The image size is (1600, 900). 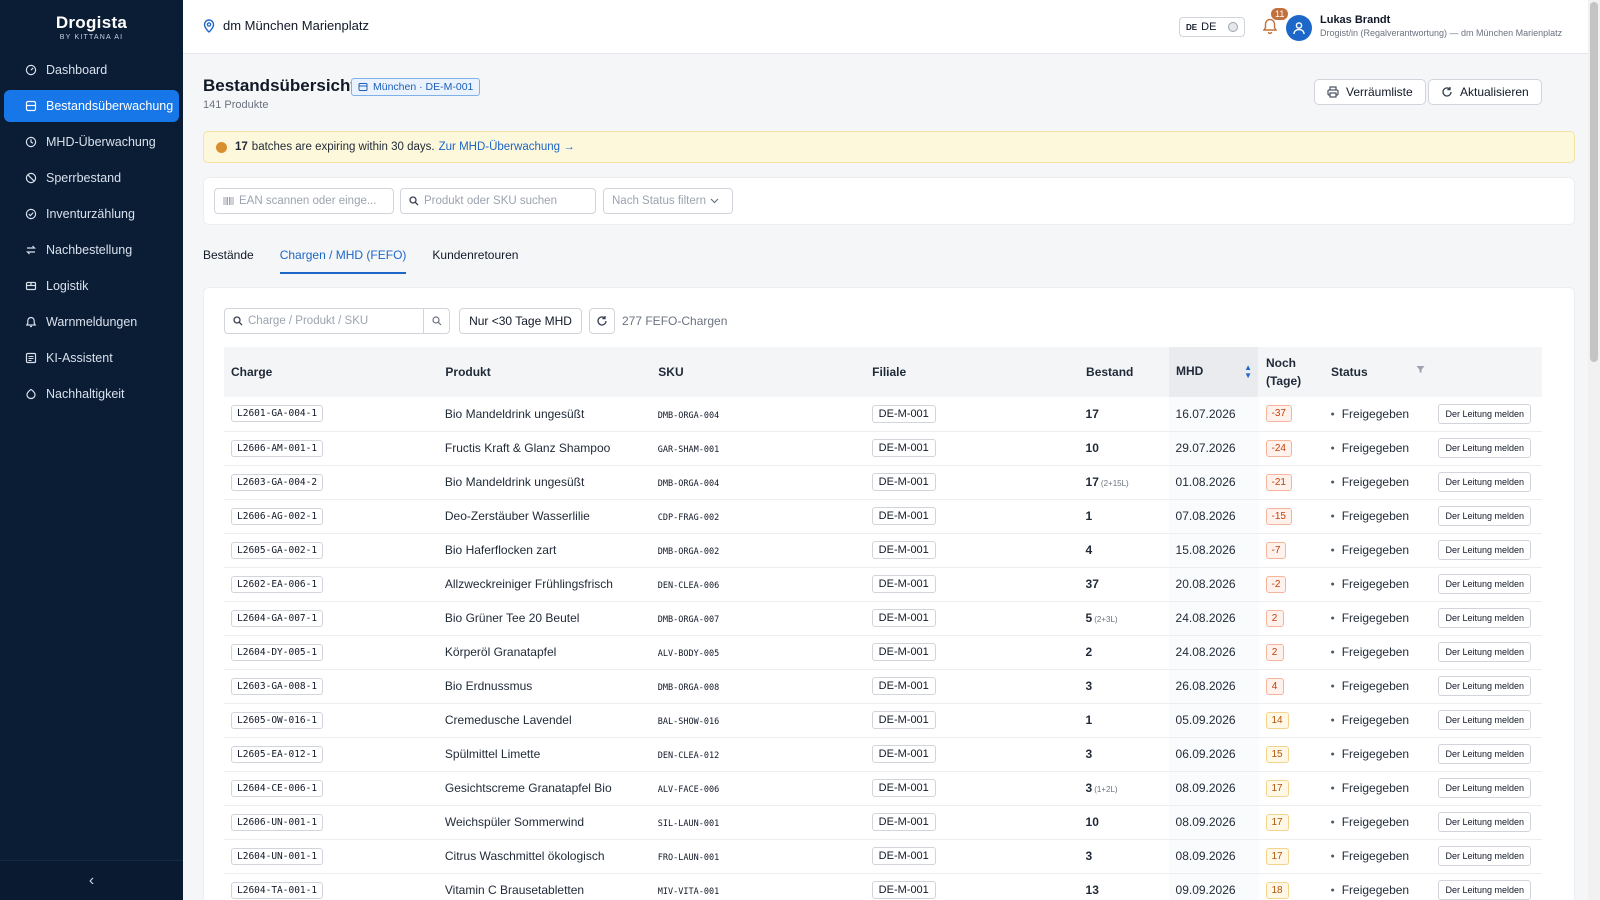 I want to click on col-sku: SKU, so click(x=758, y=372).